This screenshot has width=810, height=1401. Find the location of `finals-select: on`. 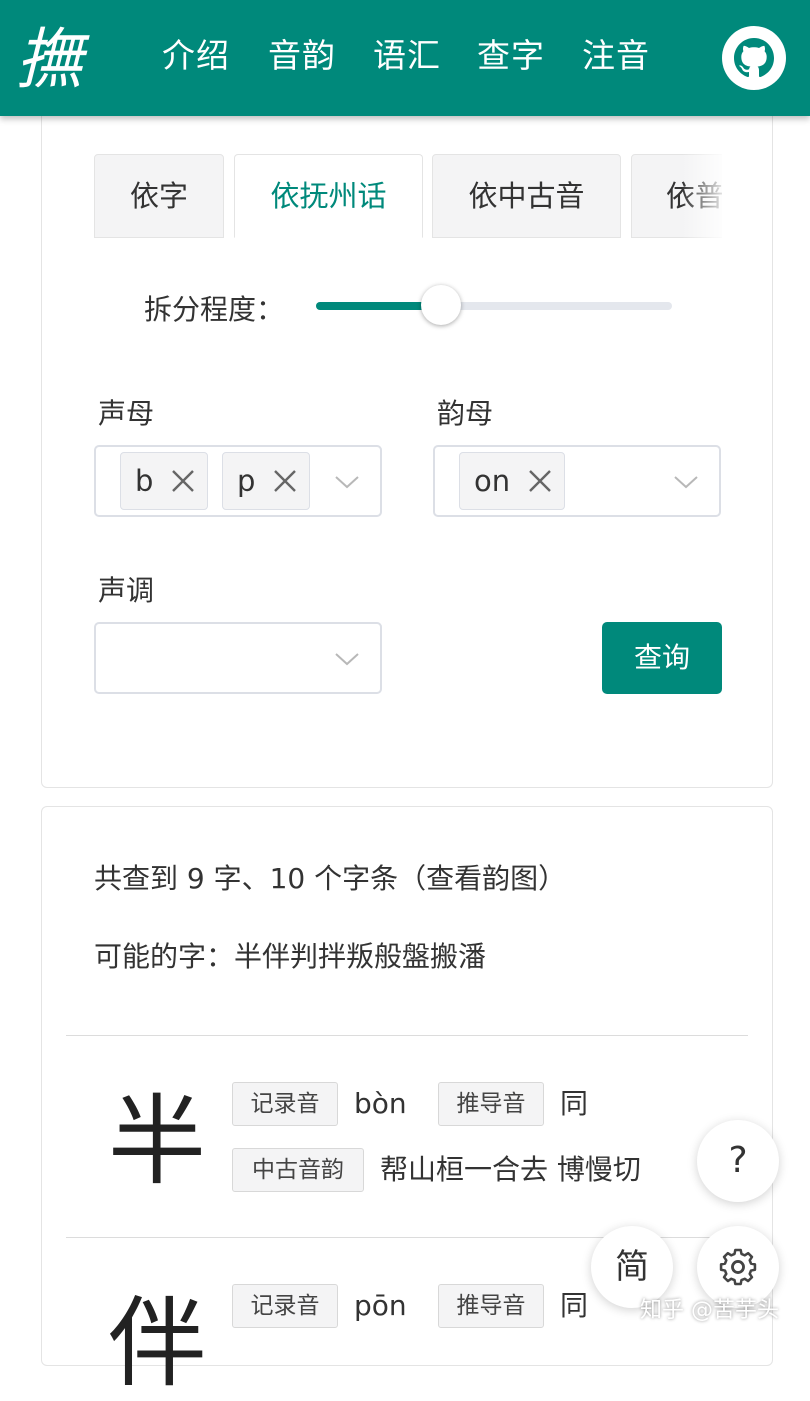

finals-select: on is located at coordinates (577, 481).